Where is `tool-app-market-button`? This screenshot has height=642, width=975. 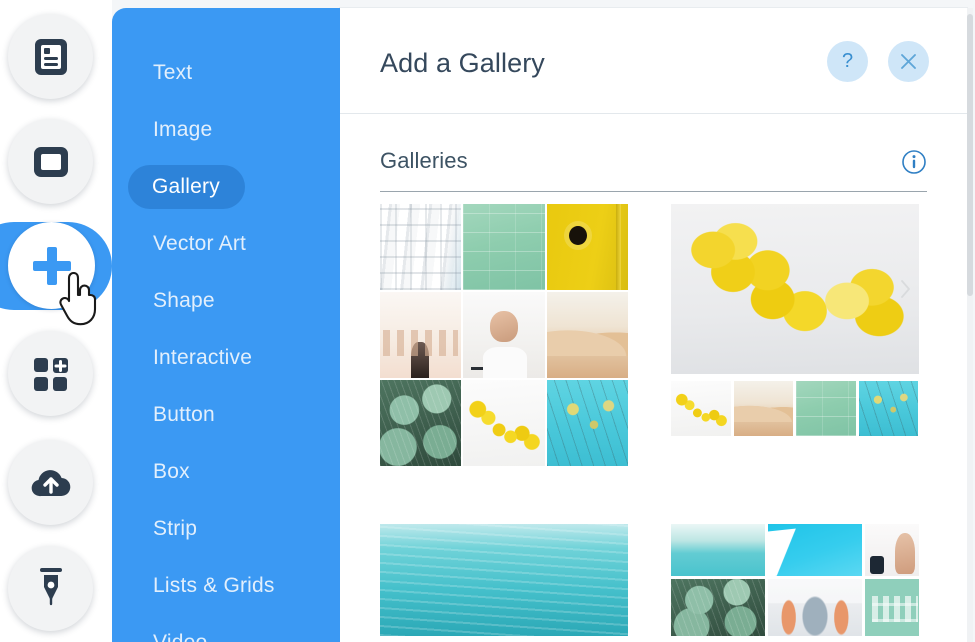
tool-app-market-button is located at coordinates (50, 373).